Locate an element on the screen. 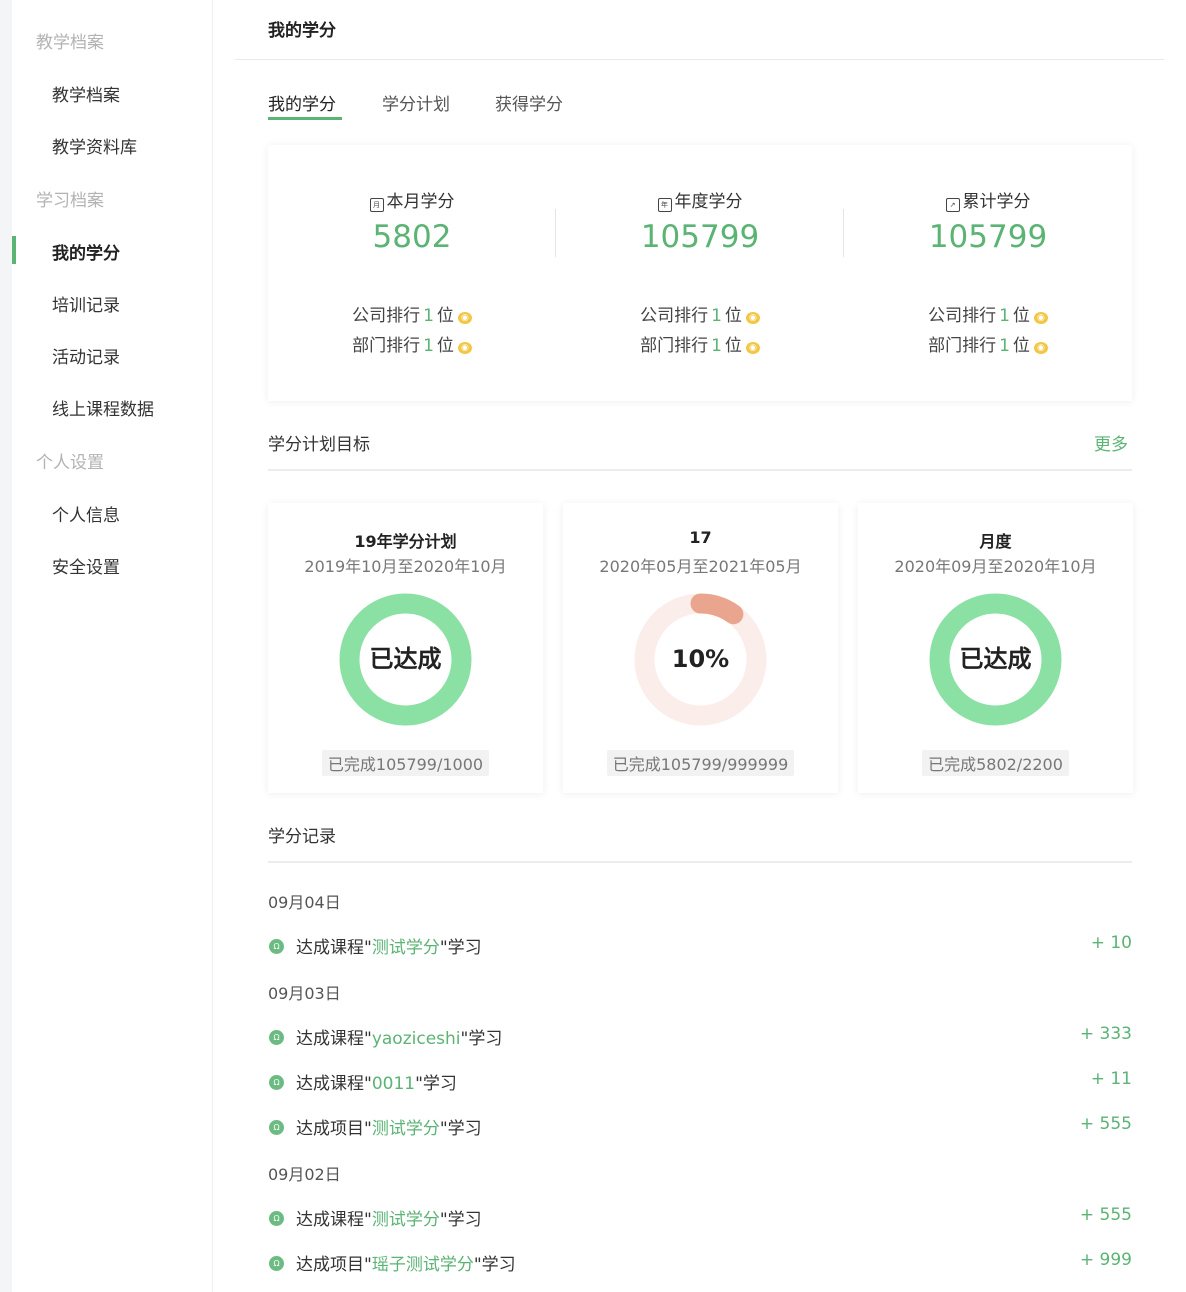 This screenshot has width=1186, height=1292. record-text: 达成课程"yaoziceshi"学习 is located at coordinates (399, 1039).